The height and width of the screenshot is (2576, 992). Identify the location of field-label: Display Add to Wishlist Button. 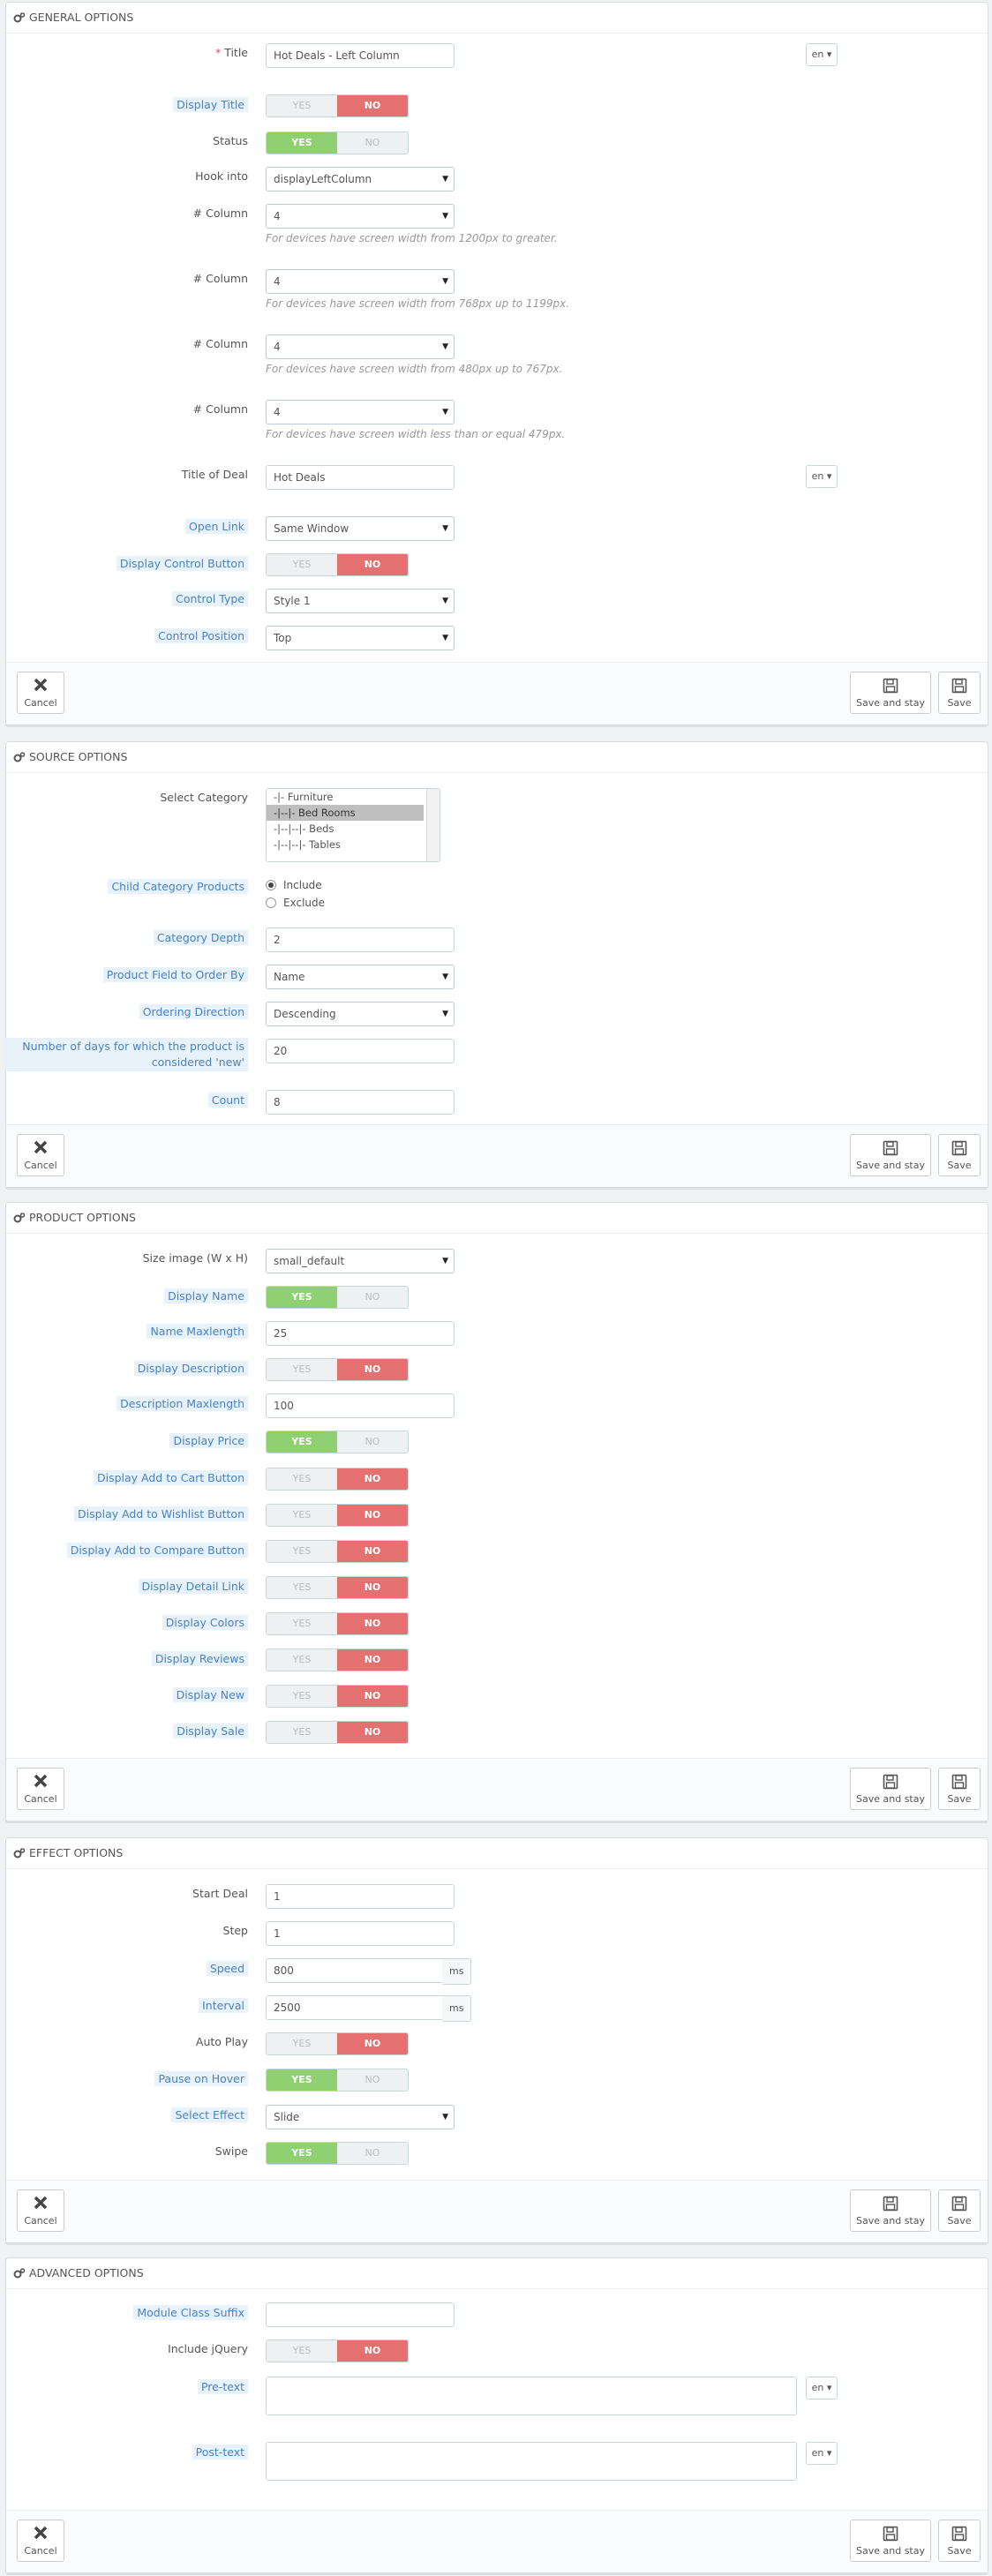
(161, 1513).